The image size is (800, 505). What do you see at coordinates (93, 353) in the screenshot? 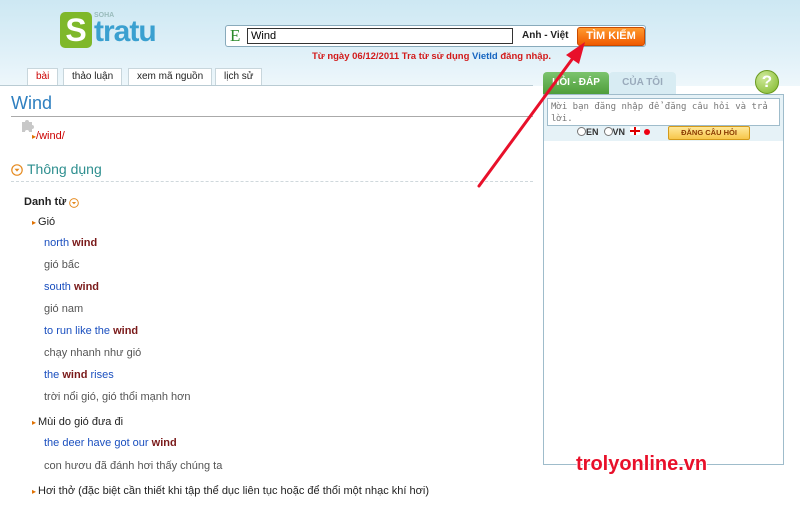
I see `example-vi: chạy nhanh như gió` at bounding box center [93, 353].